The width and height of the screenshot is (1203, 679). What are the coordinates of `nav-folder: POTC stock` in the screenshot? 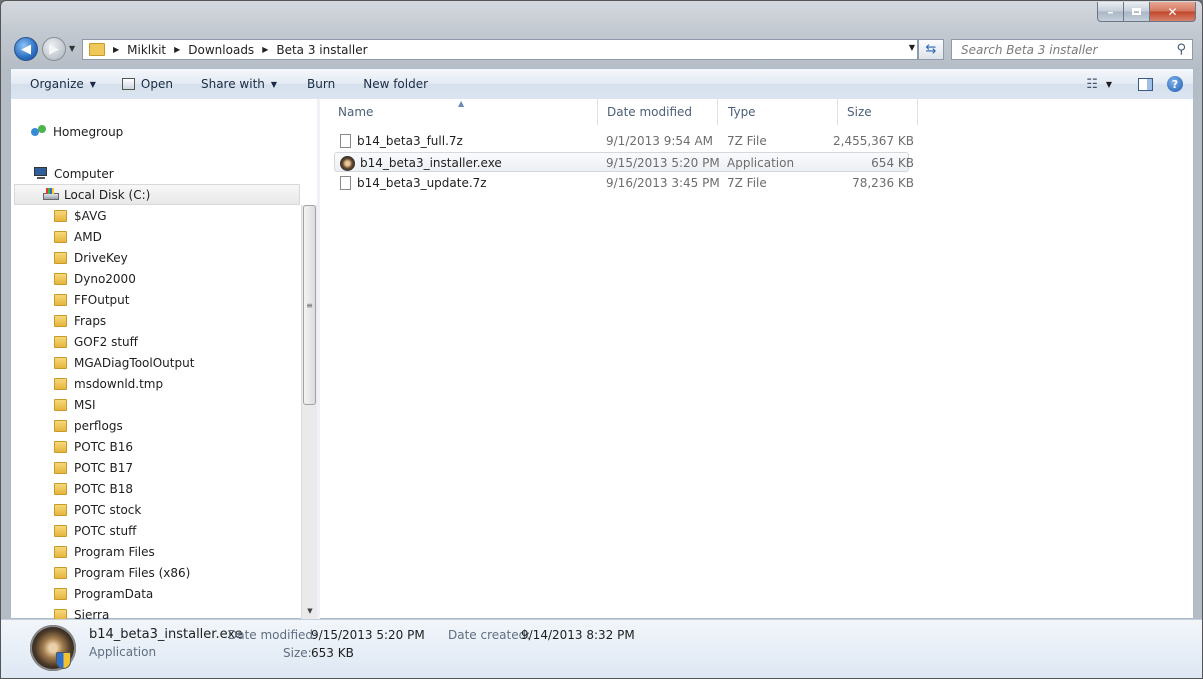 It's located at (97, 509).